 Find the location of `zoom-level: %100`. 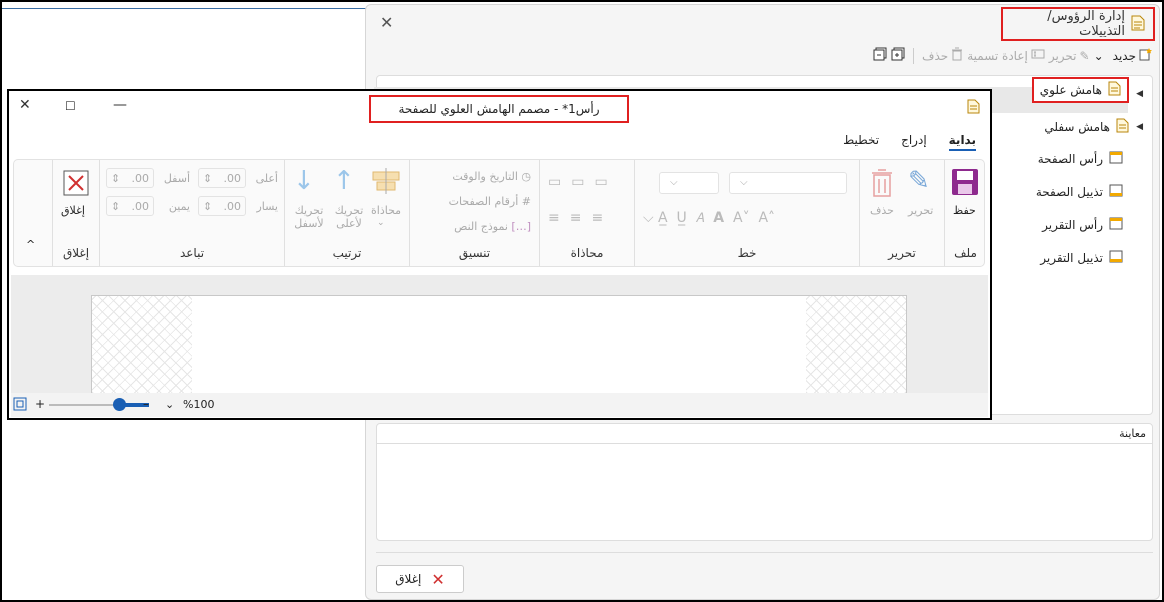

zoom-level: %100 is located at coordinates (199, 404).